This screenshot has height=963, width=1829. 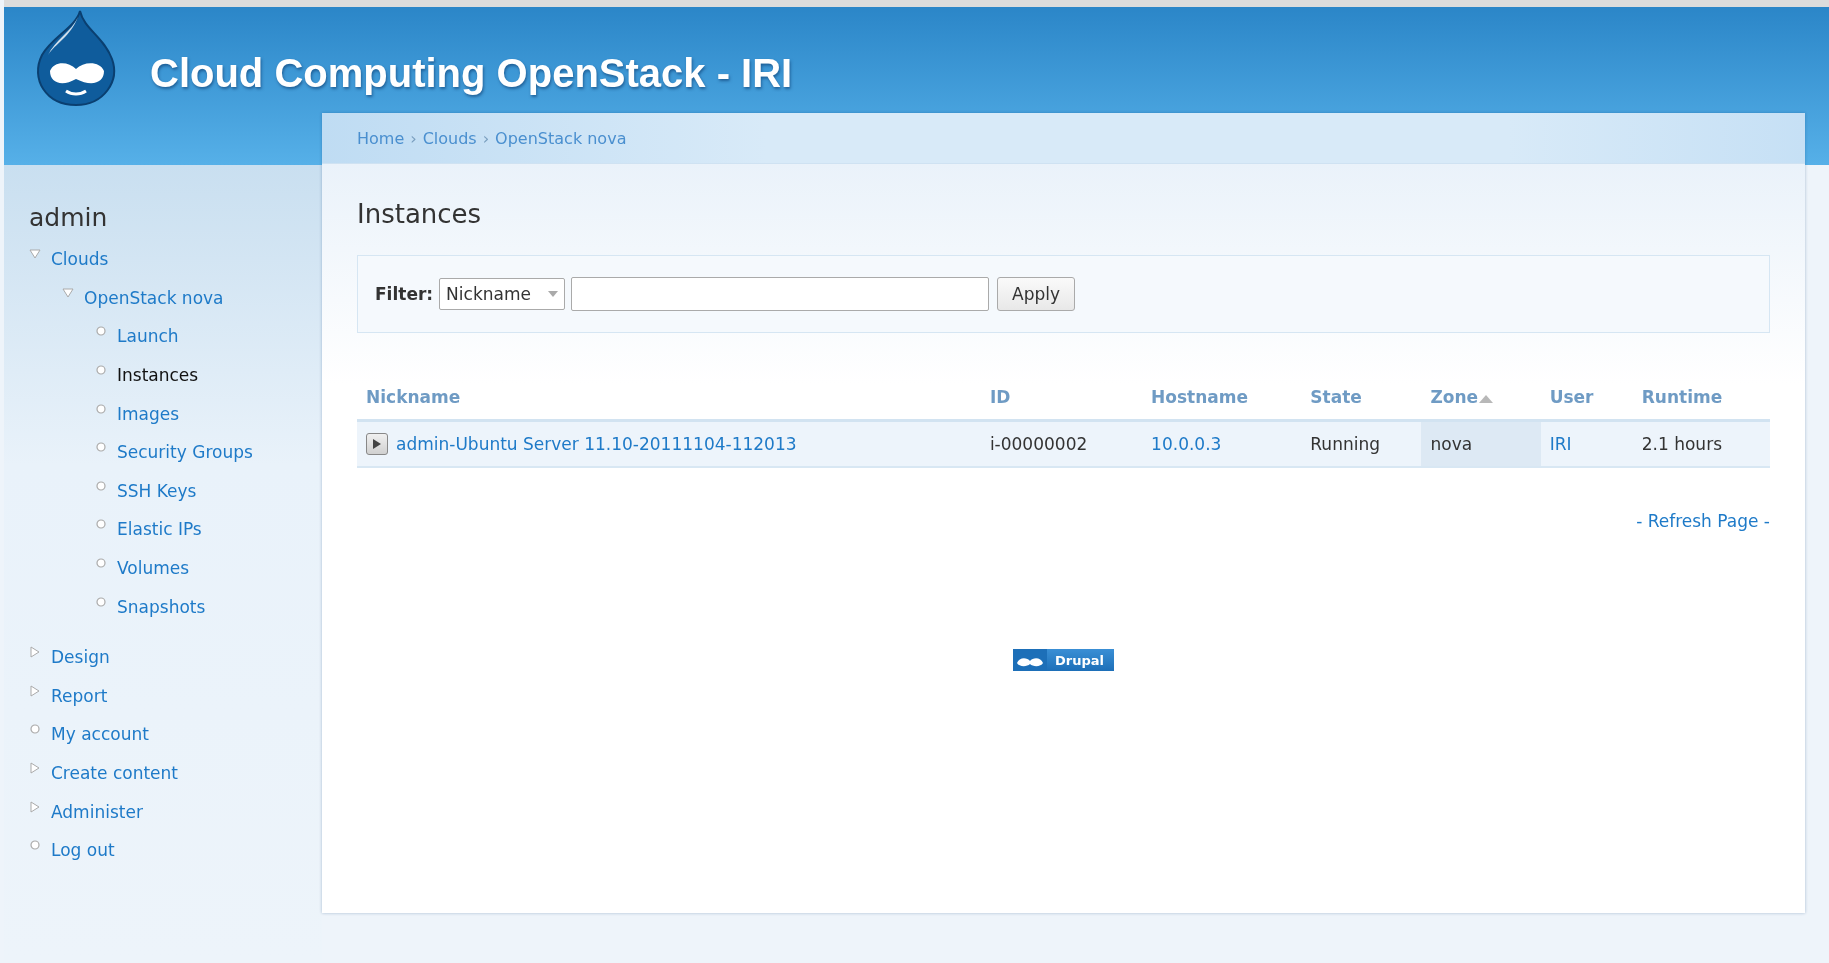 I want to click on refresh-page-link: - Refresh Page -, so click(x=1703, y=521).